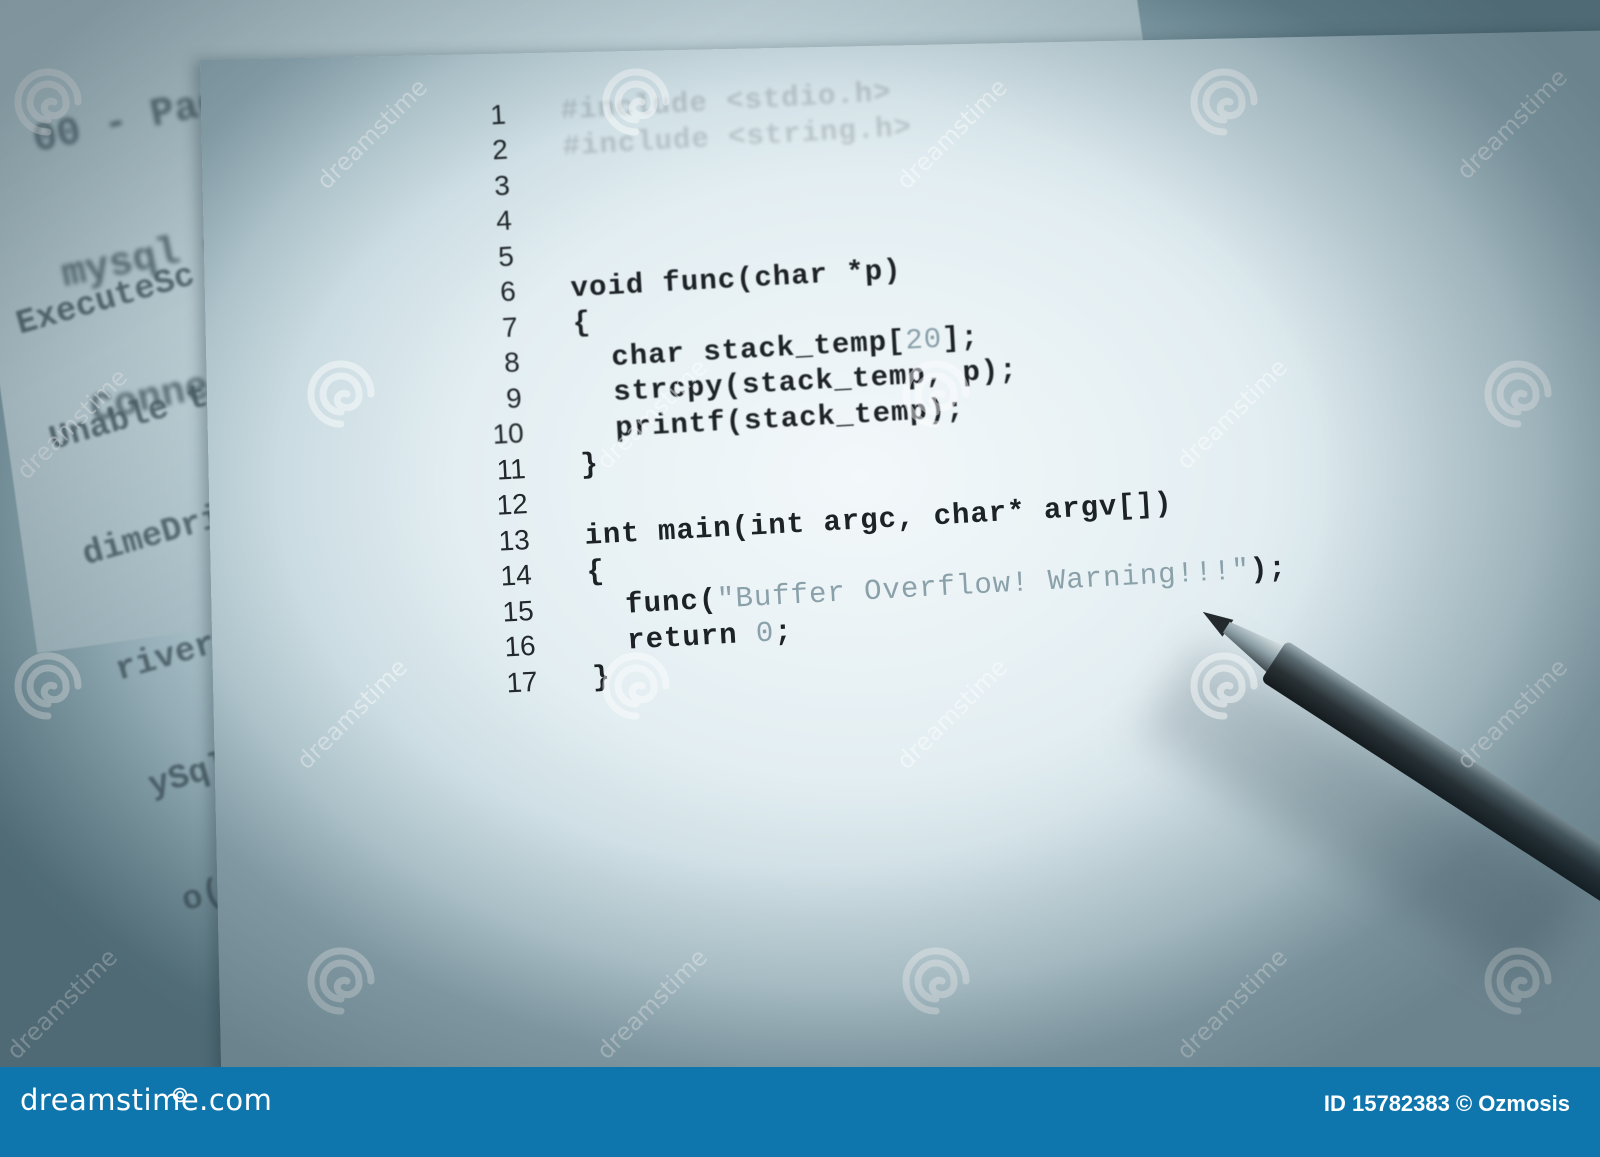  What do you see at coordinates (512, 362) in the screenshot?
I see `line-number: 8` at bounding box center [512, 362].